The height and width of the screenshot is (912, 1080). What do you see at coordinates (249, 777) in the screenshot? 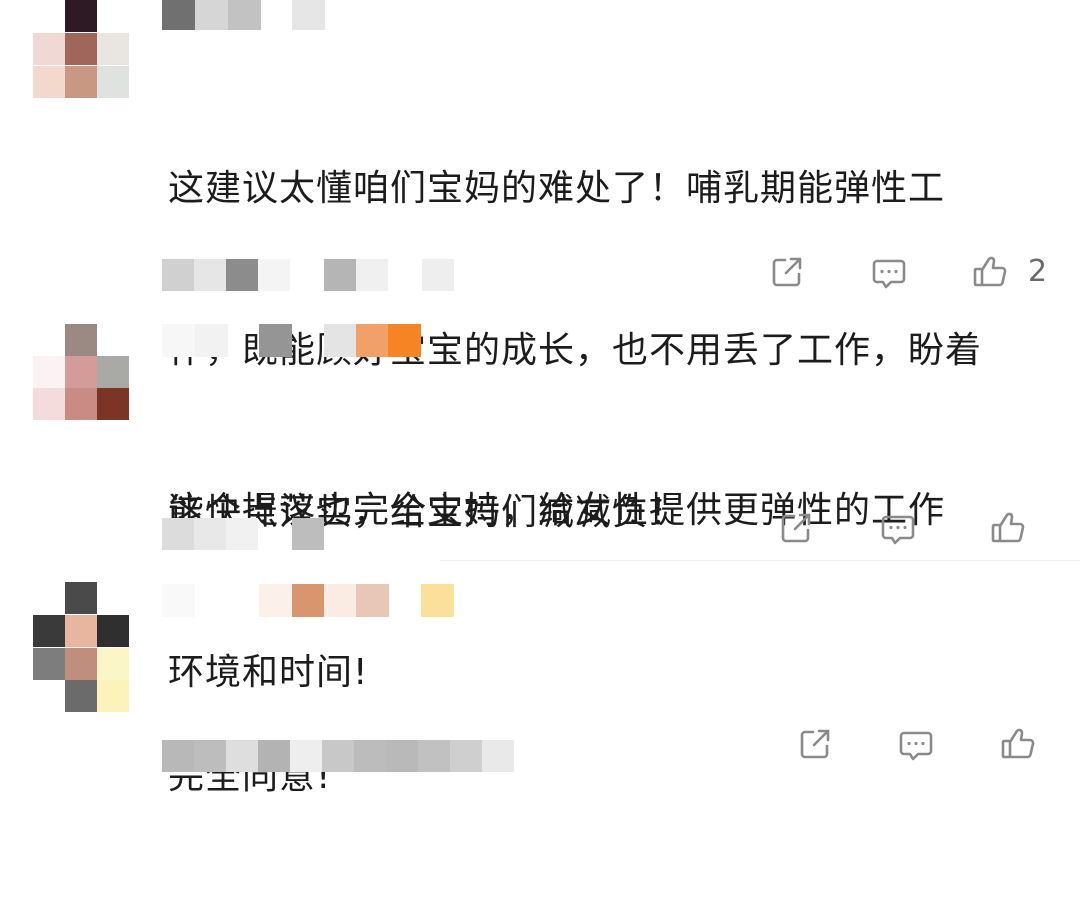
I see `comment-text: 完全同意!` at bounding box center [249, 777].